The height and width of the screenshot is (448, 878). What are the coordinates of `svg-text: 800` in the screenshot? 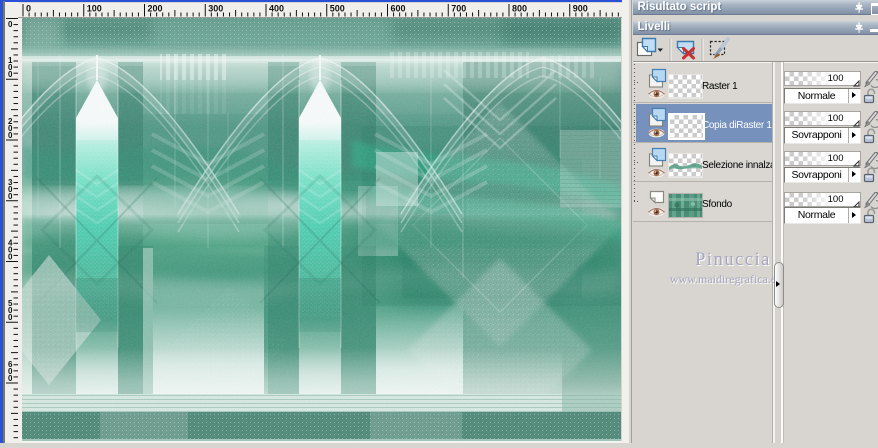 It's located at (519, 9).